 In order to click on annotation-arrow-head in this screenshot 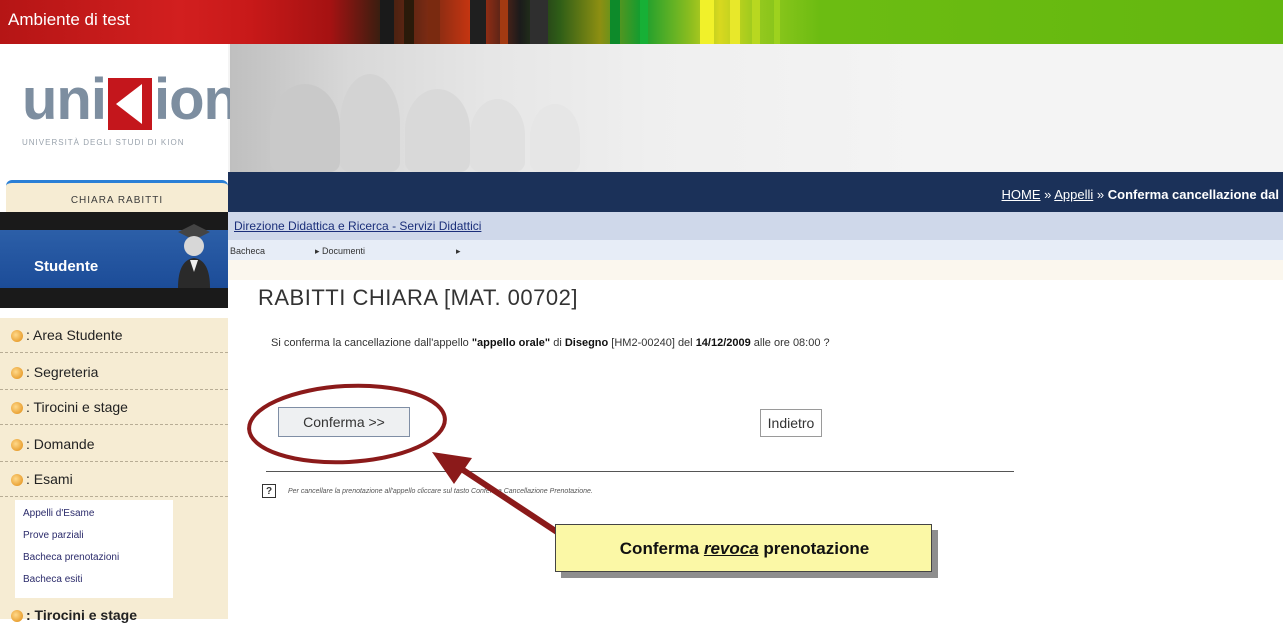, I will do `click(452, 468)`.